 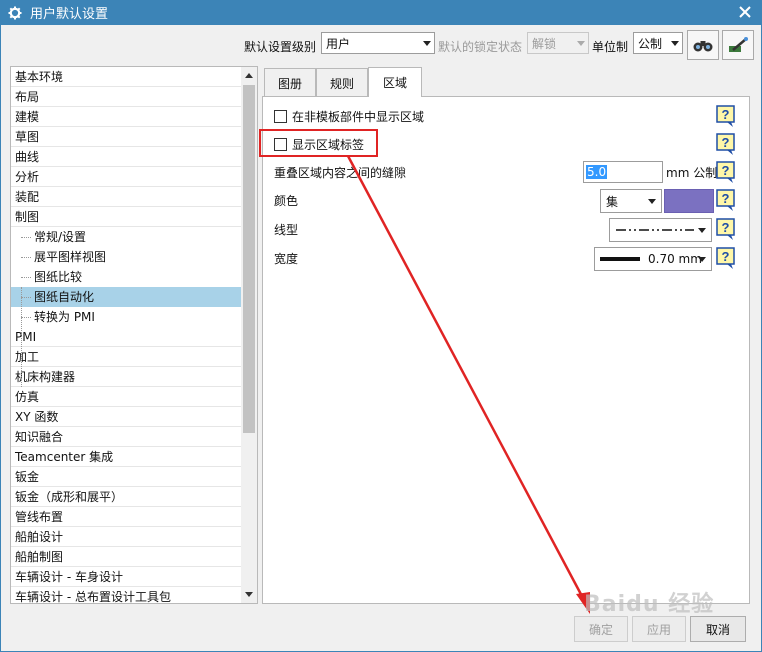 What do you see at coordinates (597, 172) in the screenshot?
I see `gap-value: 5.0` at bounding box center [597, 172].